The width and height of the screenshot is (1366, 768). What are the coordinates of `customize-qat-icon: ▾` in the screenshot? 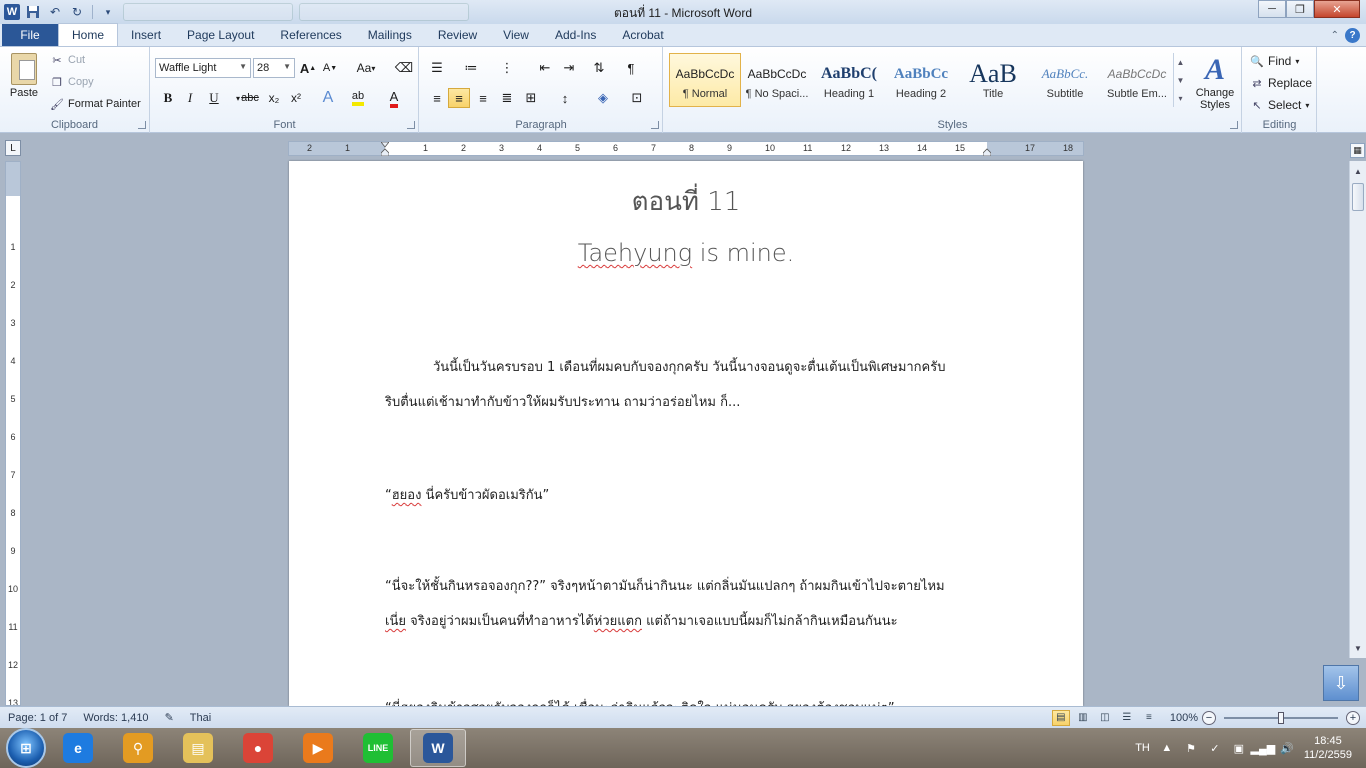 It's located at (108, 12).